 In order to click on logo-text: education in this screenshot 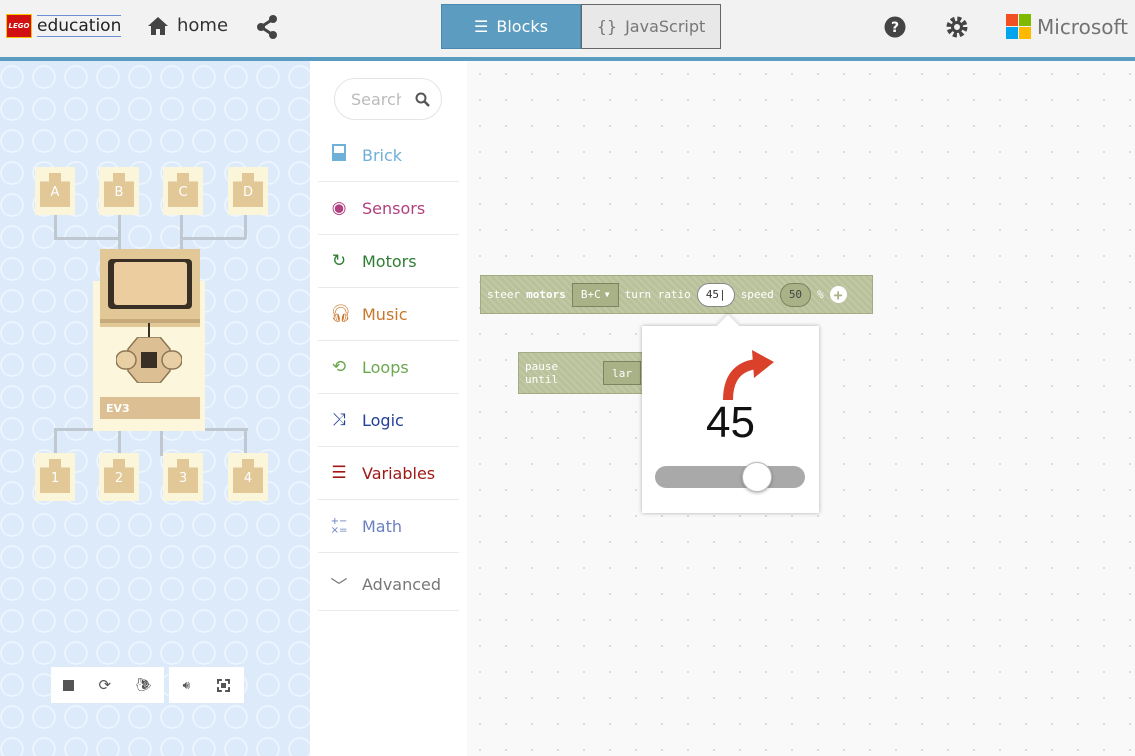, I will do `click(79, 26)`.